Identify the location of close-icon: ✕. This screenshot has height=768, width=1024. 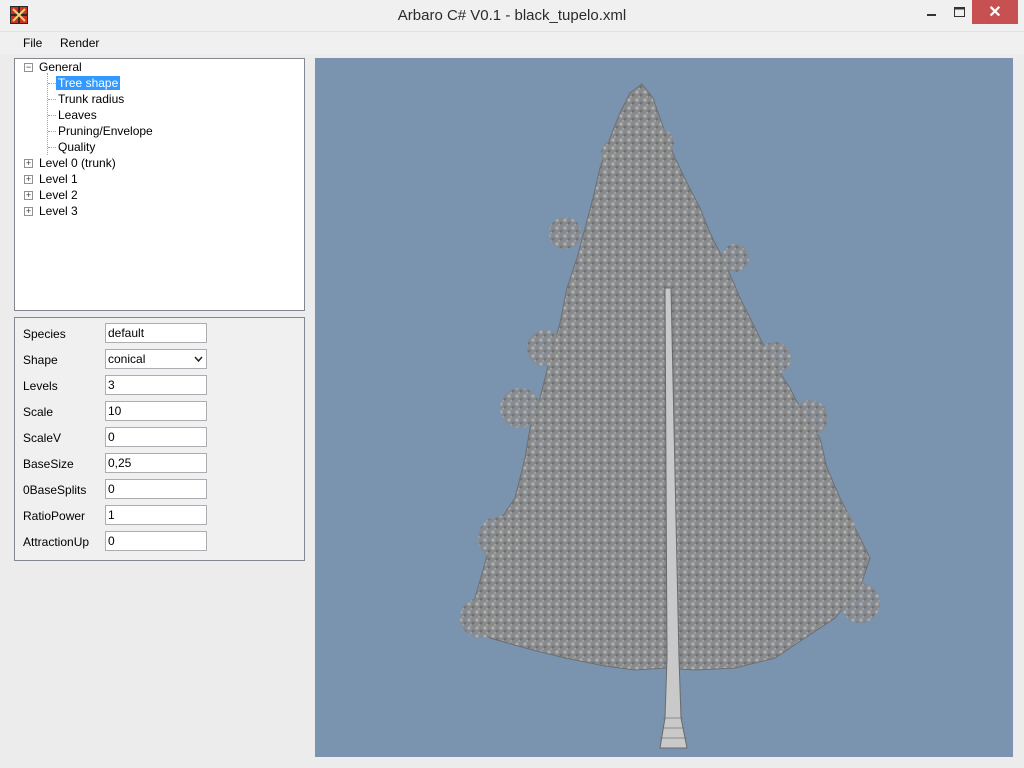
(995, 12).